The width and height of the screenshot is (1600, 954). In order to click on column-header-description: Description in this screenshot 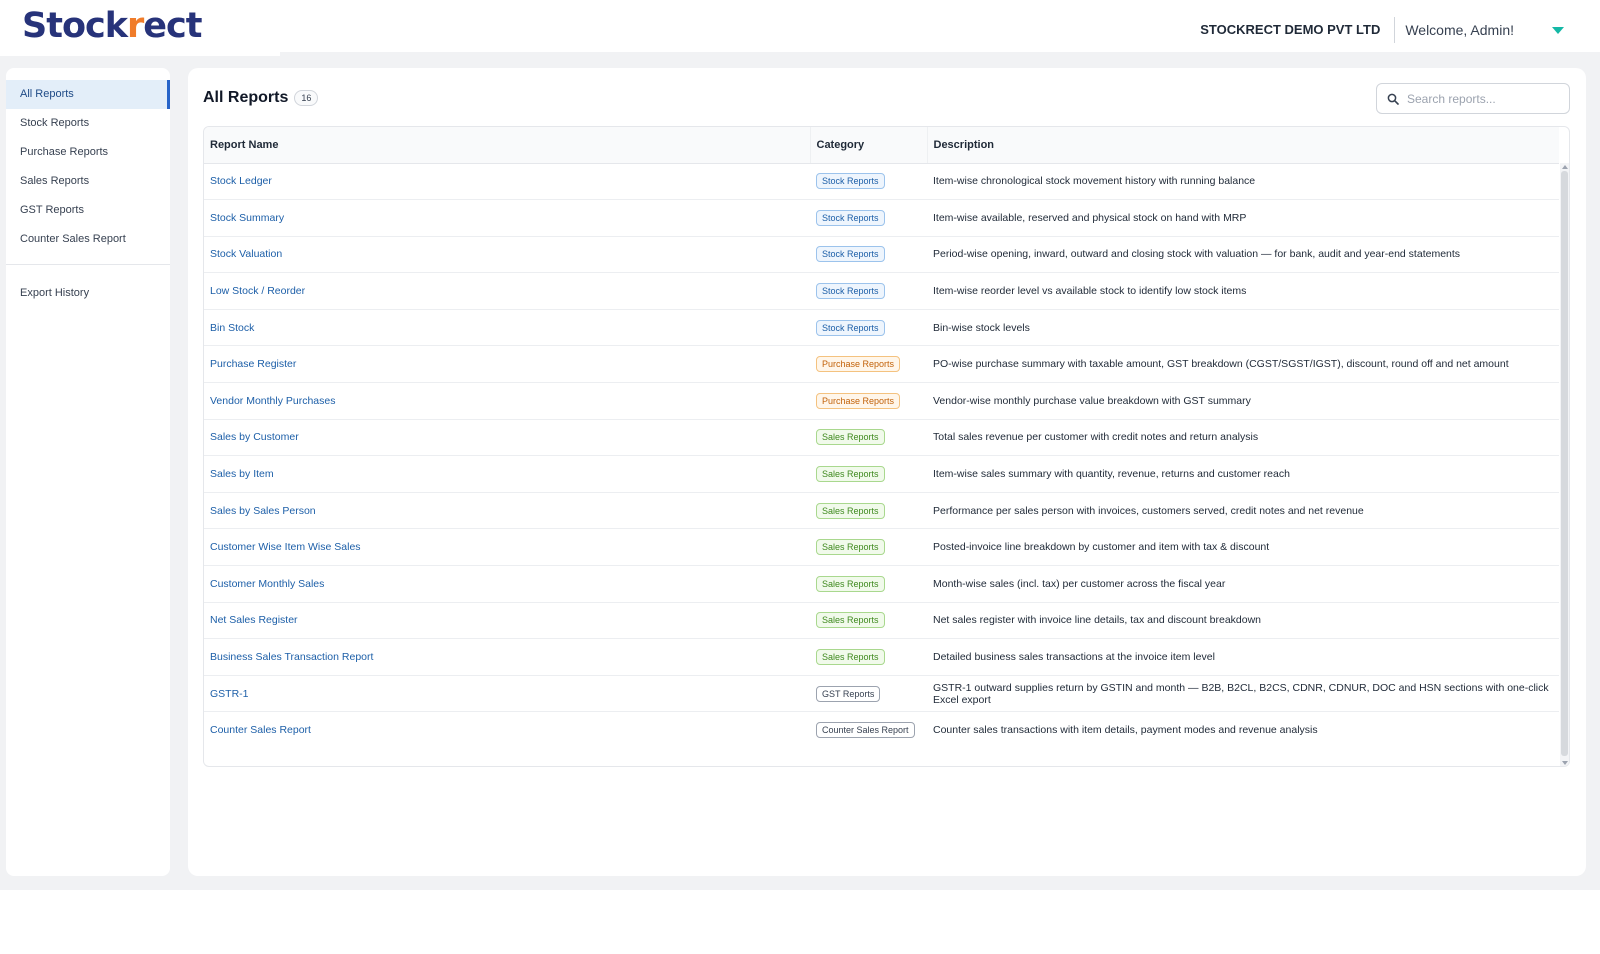, I will do `click(1243, 145)`.